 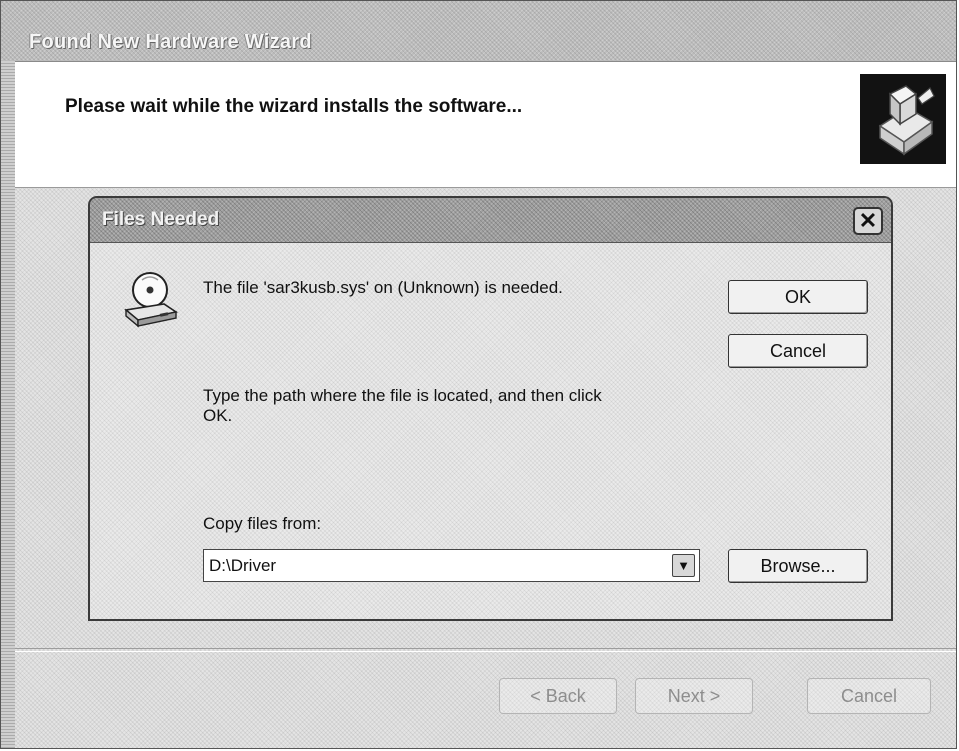 What do you see at coordinates (451, 565) in the screenshot?
I see `copy-from-combobox: D:\Driver ▼` at bounding box center [451, 565].